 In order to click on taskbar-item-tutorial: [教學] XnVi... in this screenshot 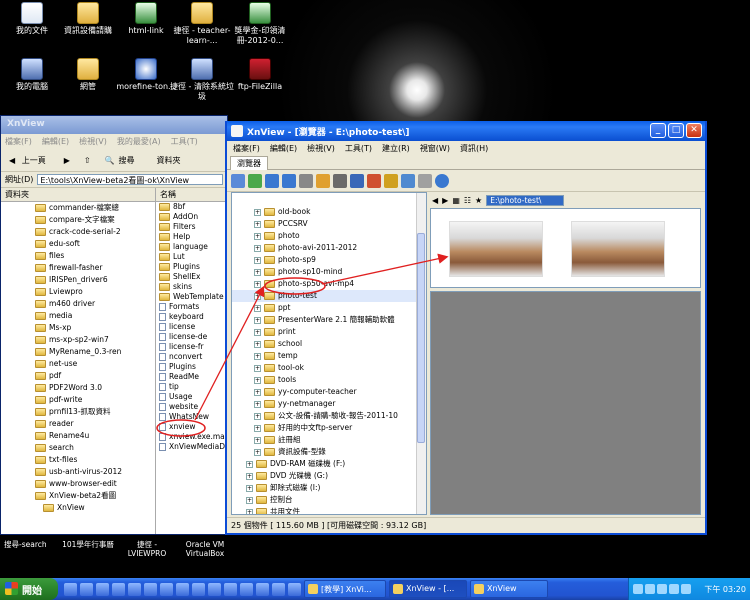, I will do `click(345, 589)`.